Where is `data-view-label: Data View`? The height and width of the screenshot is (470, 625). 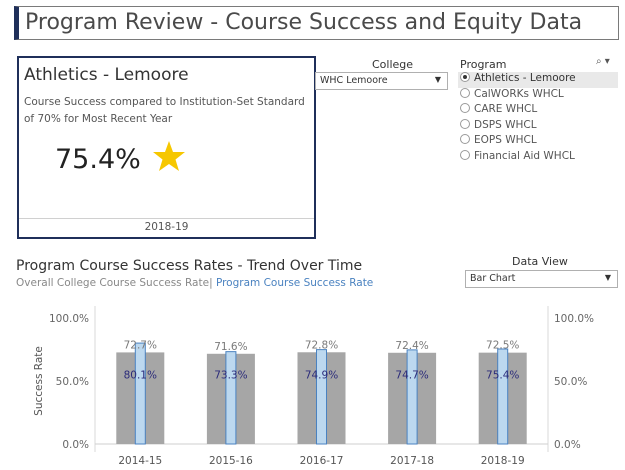
data-view-label: Data View is located at coordinates (540, 261).